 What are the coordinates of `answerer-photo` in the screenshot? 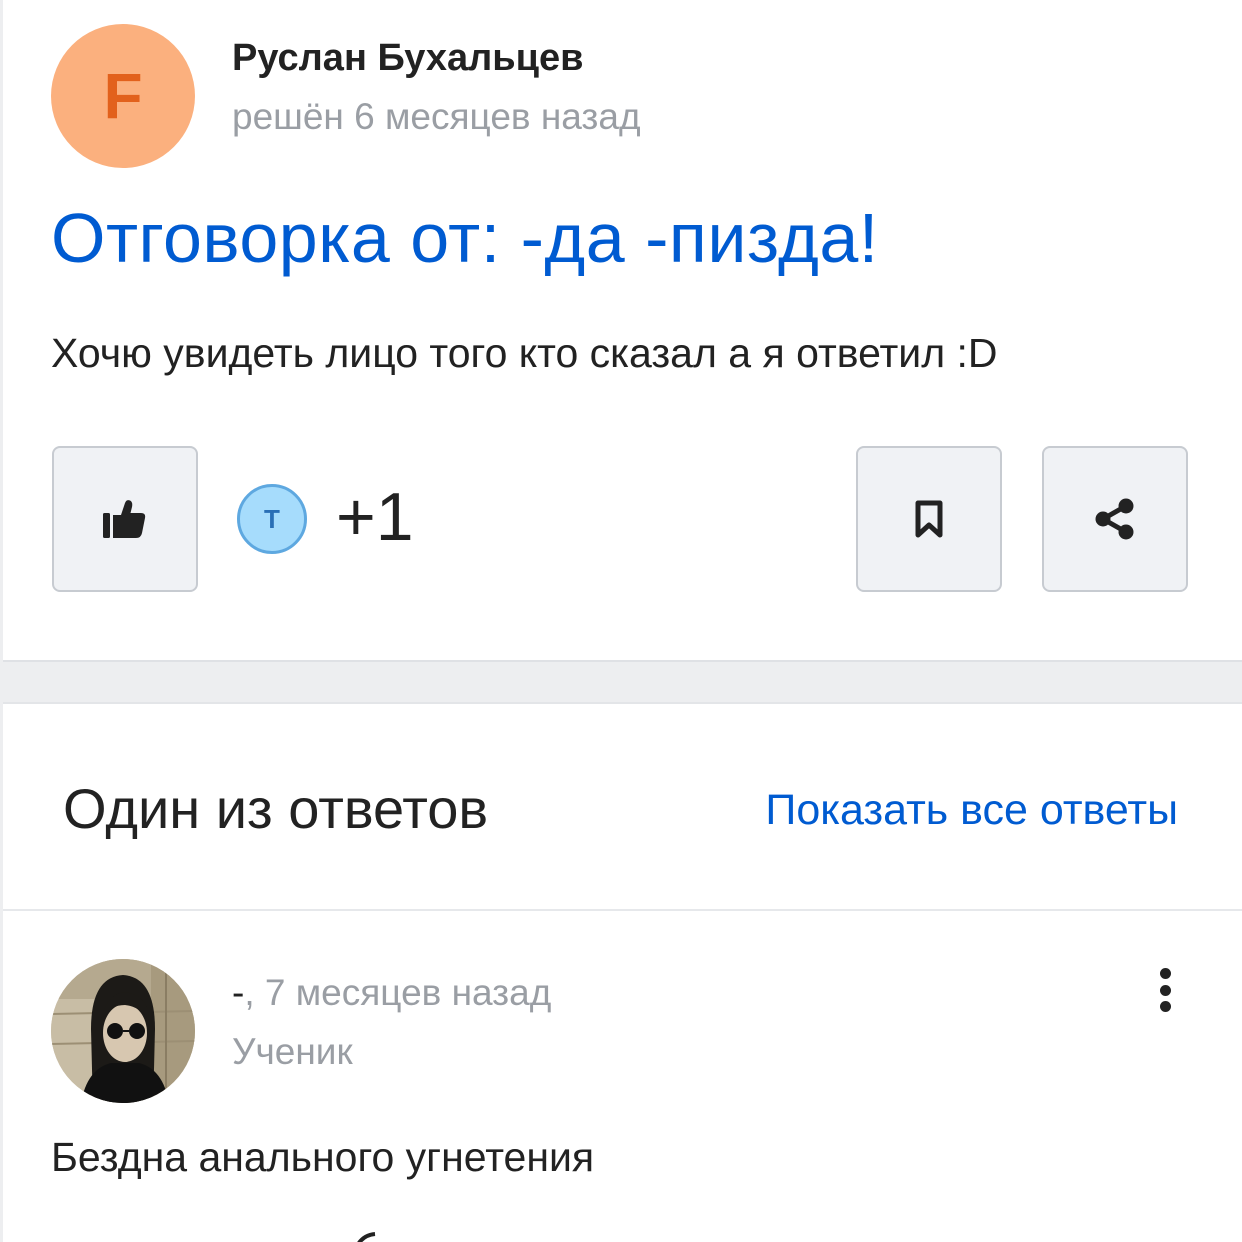 It's located at (123, 1031).